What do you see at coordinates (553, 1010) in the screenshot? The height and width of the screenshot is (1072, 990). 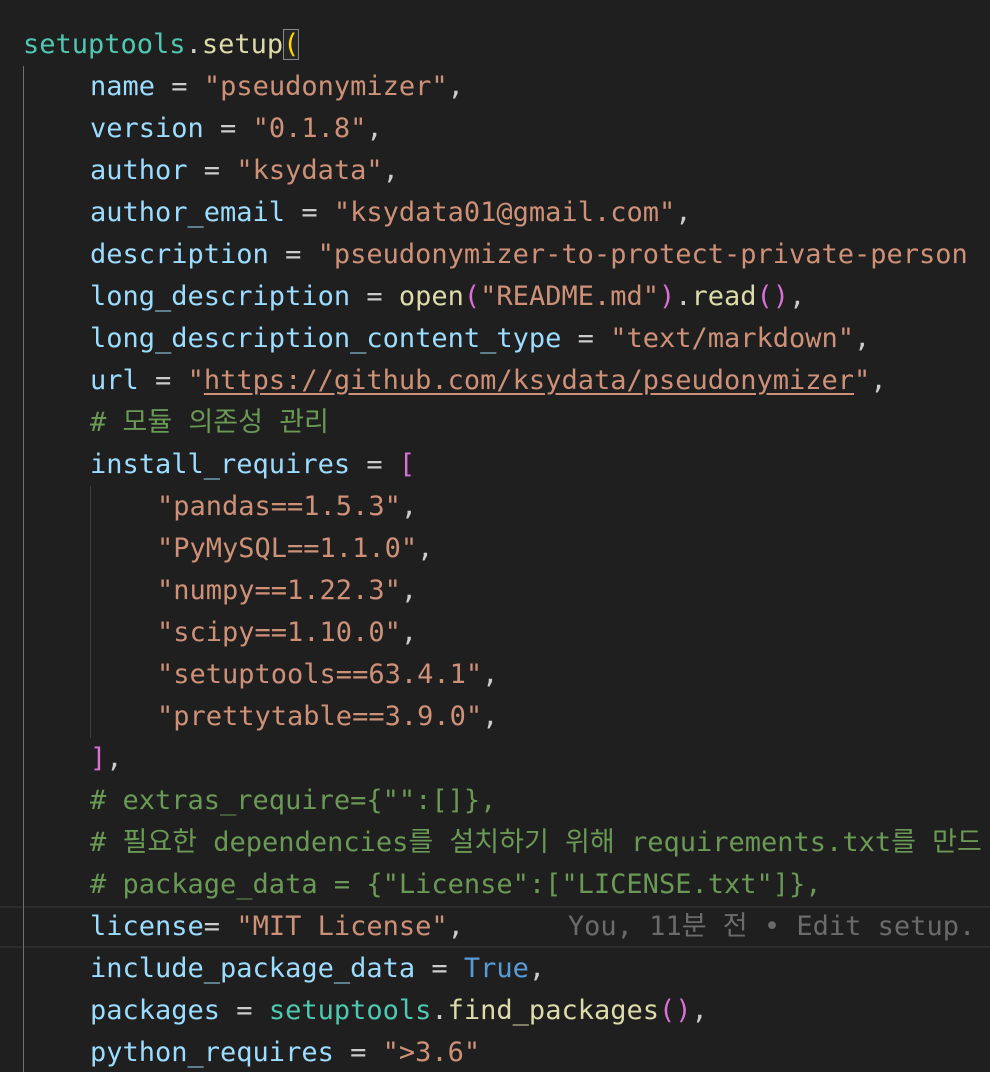 I see `code-token: find_packages` at bounding box center [553, 1010].